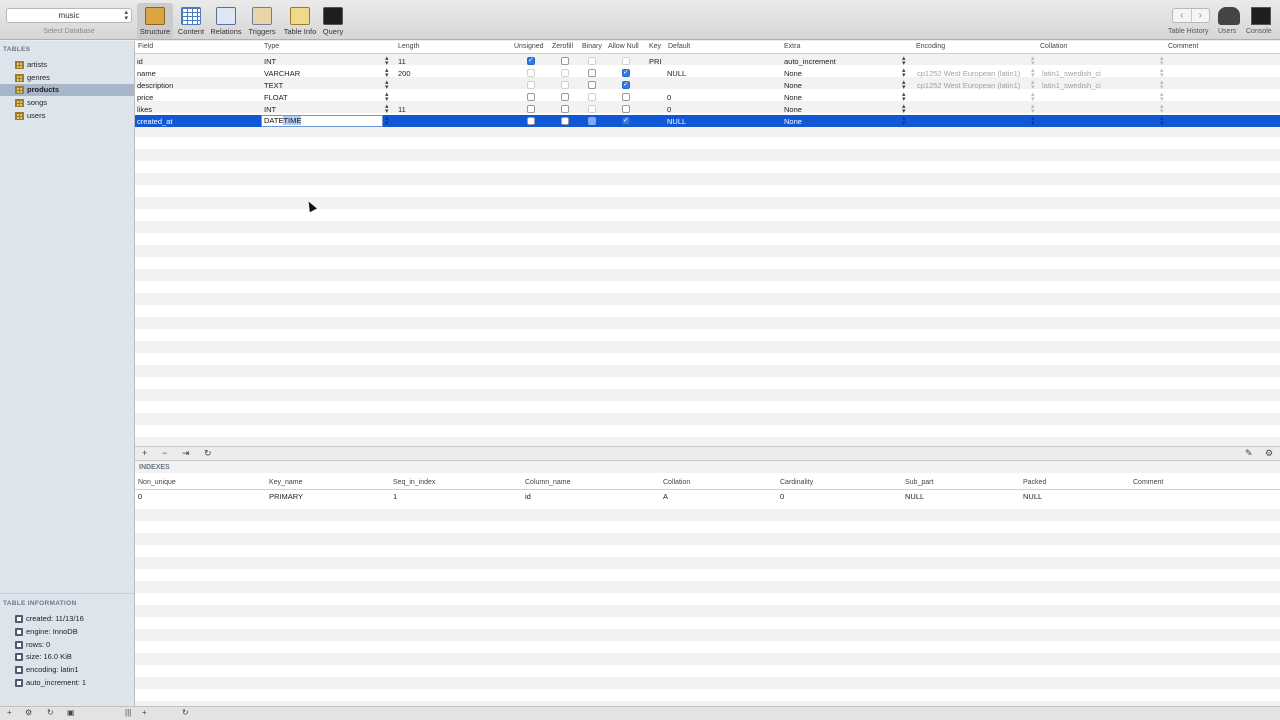 The height and width of the screenshot is (720, 1280). What do you see at coordinates (1201, 15) in the screenshot?
I see `forward-arrow-icon: ›` at bounding box center [1201, 15].